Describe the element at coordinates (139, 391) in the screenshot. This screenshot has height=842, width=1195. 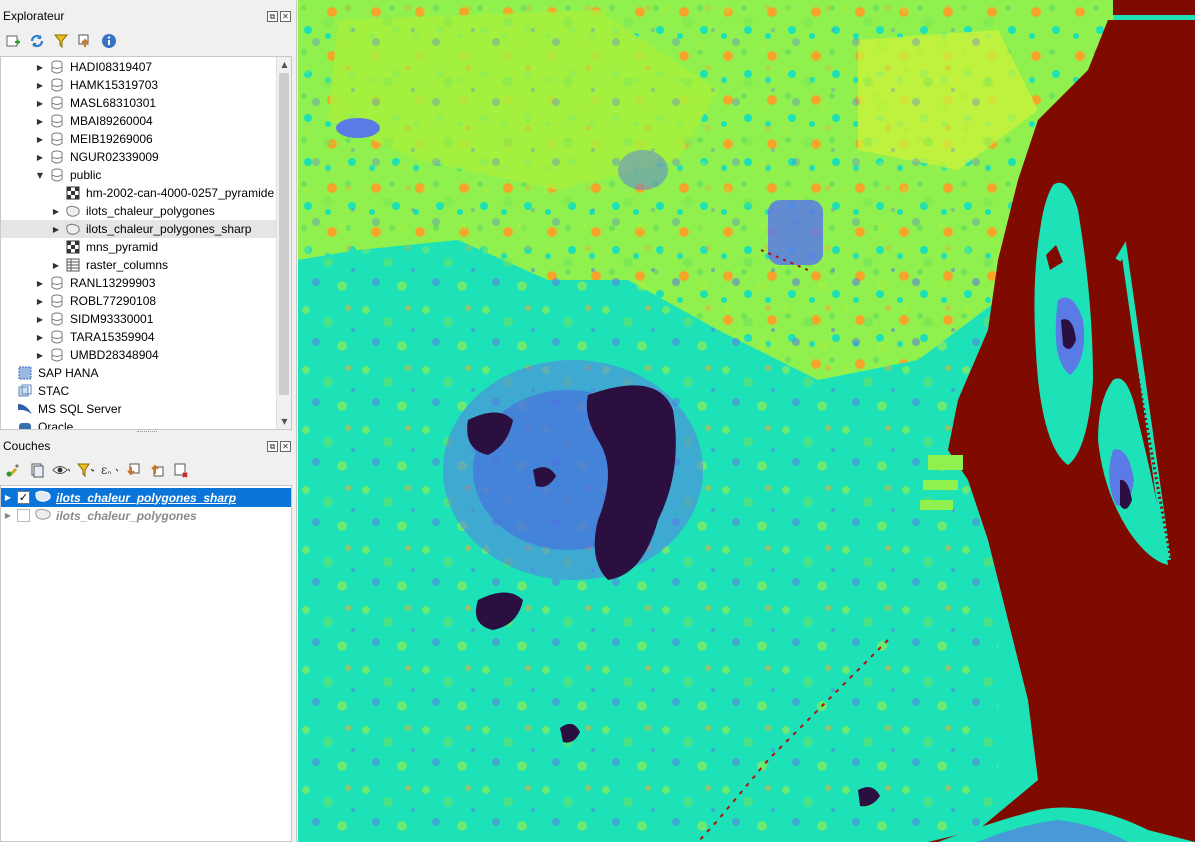
I see `browser-provider-item: STAC` at that location.